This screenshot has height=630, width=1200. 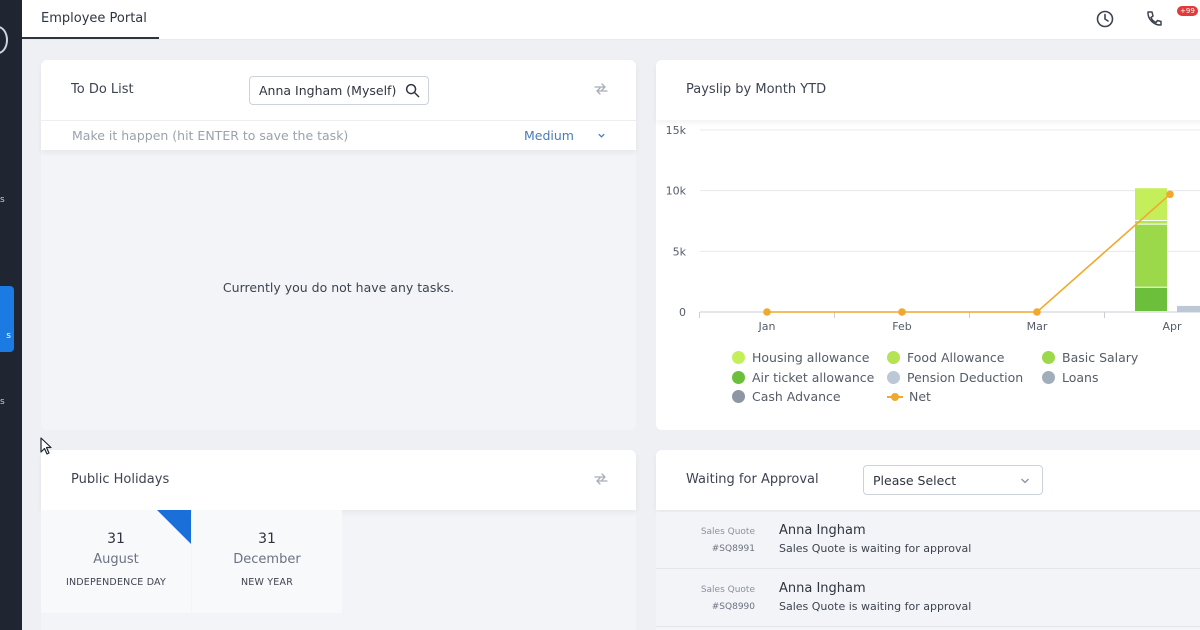 I want to click on search-icon, so click(x=412, y=90).